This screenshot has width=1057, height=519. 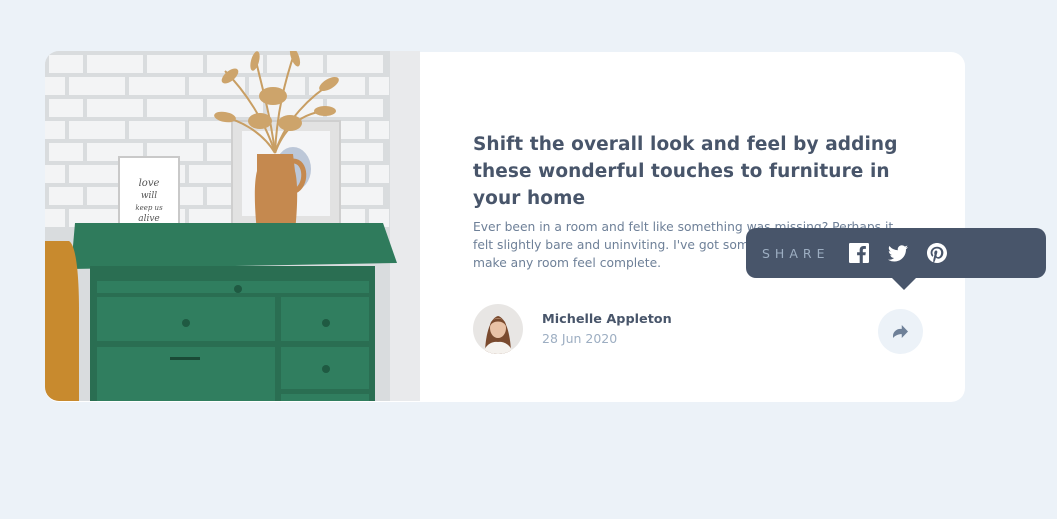 I want to click on svg-text: will, so click(x=149, y=196).